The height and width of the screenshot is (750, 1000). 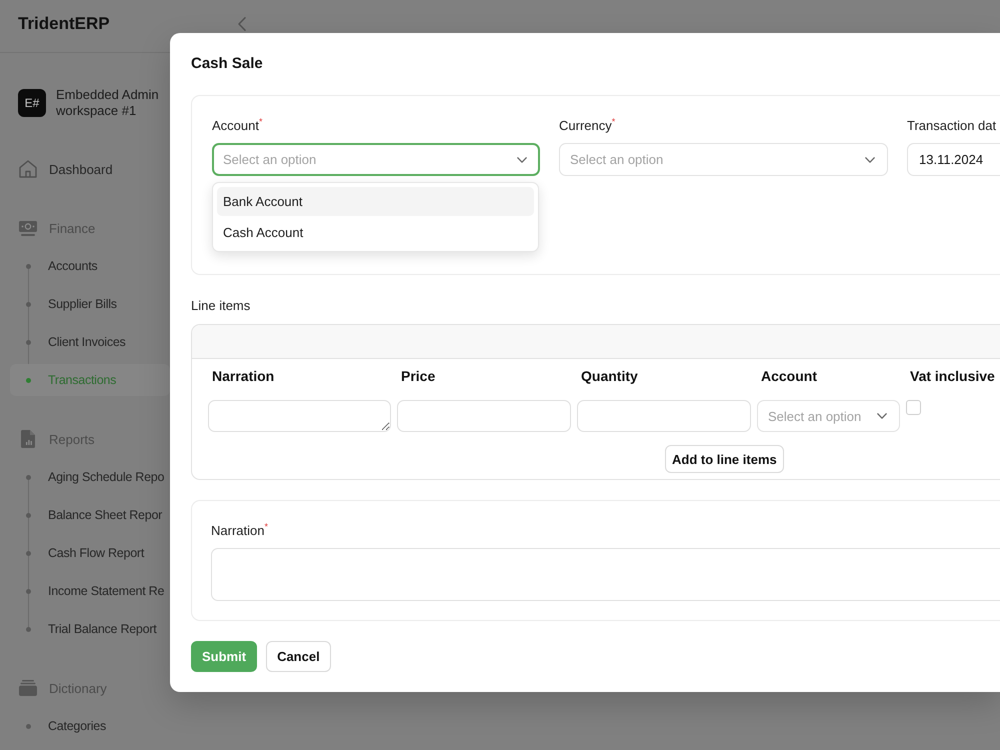 What do you see at coordinates (224, 656) in the screenshot?
I see `submit-button: Submit` at bounding box center [224, 656].